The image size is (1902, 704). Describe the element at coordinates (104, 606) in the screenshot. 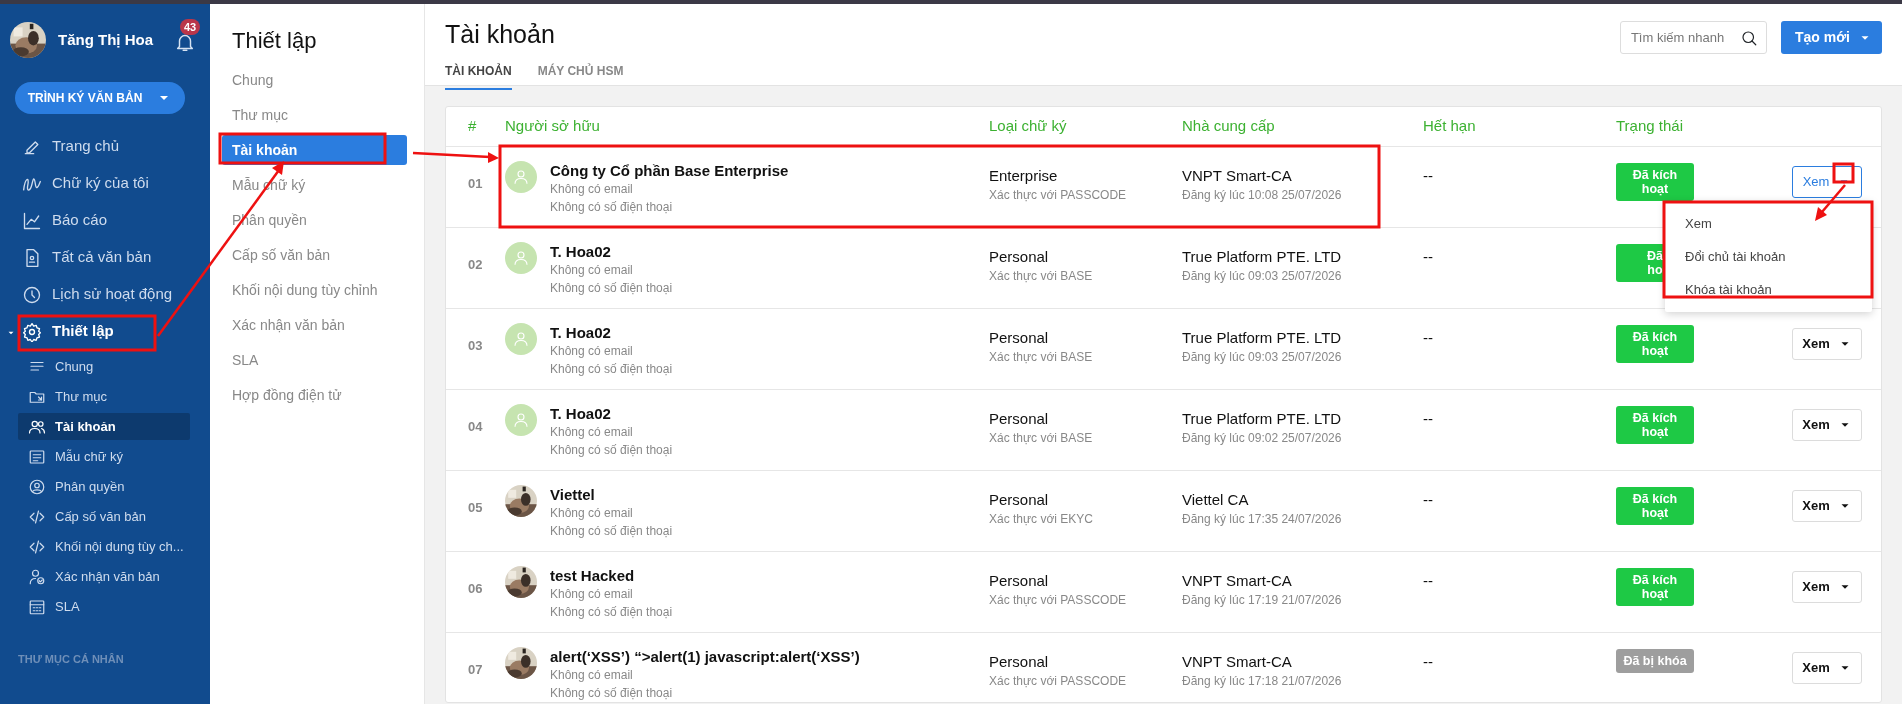

I see `sidebar-subitem: SLA` at that location.